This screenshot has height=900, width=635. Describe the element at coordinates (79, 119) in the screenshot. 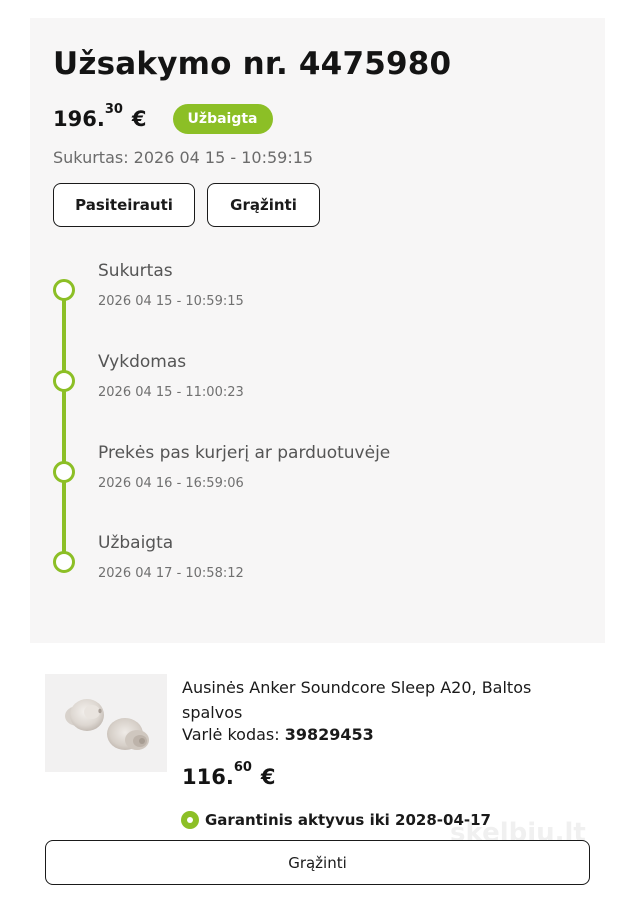

I see `order-price-main: 196.` at that location.